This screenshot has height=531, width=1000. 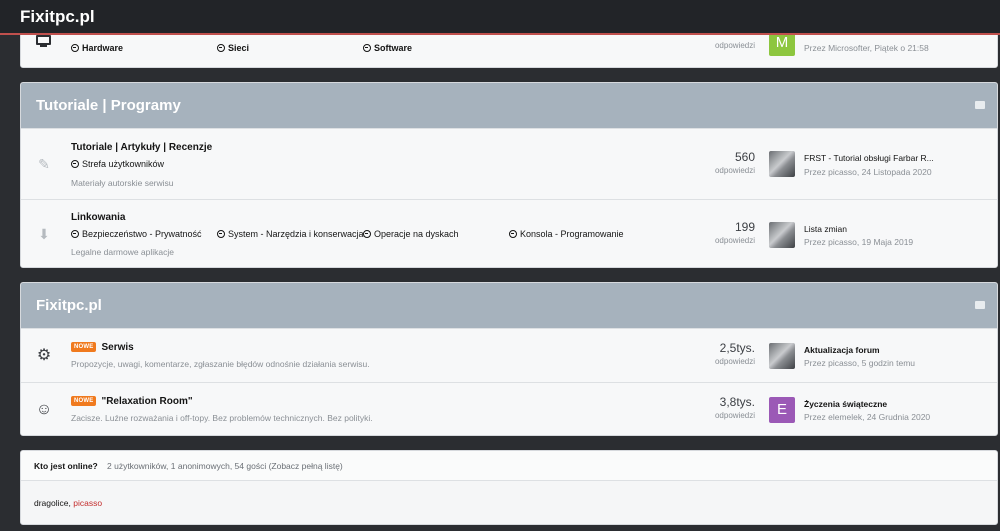 What do you see at coordinates (87, 503) in the screenshot?
I see `online-user-moderator: picasso` at bounding box center [87, 503].